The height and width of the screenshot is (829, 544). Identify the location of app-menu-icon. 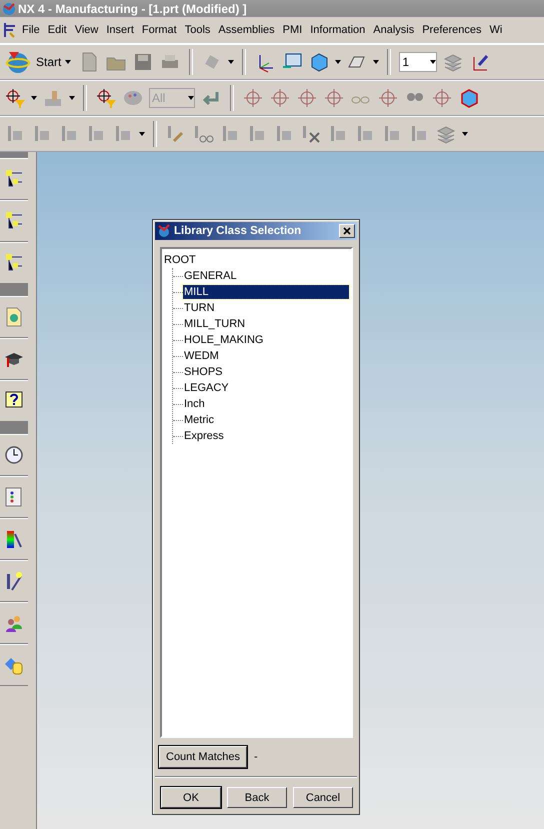
(10, 30).